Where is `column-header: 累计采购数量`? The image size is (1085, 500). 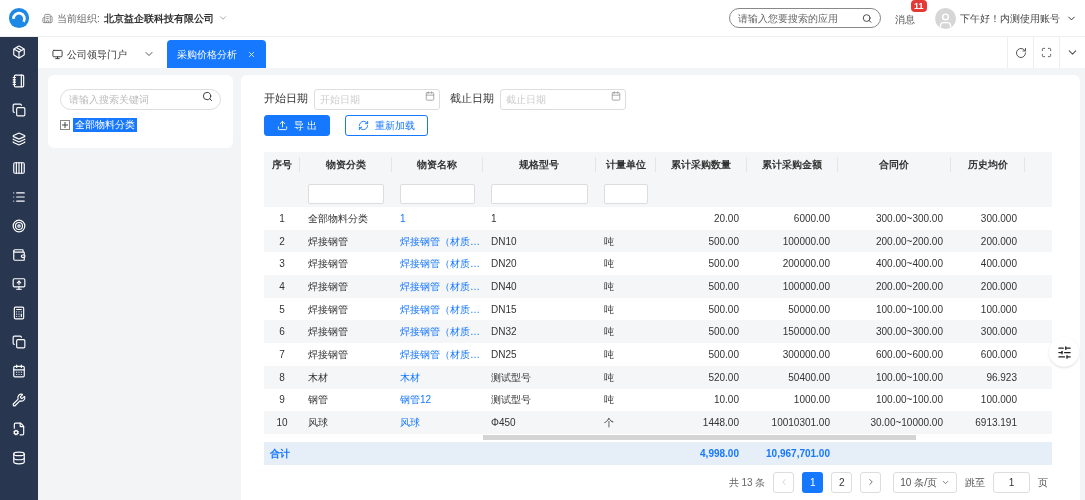 column-header: 累计采购数量 is located at coordinates (701, 164).